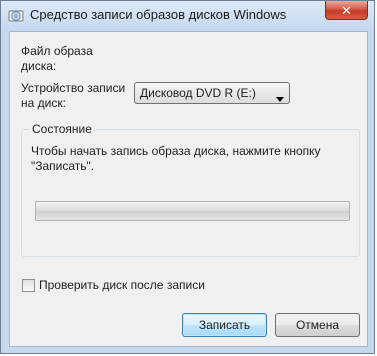 The width and height of the screenshot is (377, 356). I want to click on device-select: Дисковод DVD R (E:), so click(212, 93).